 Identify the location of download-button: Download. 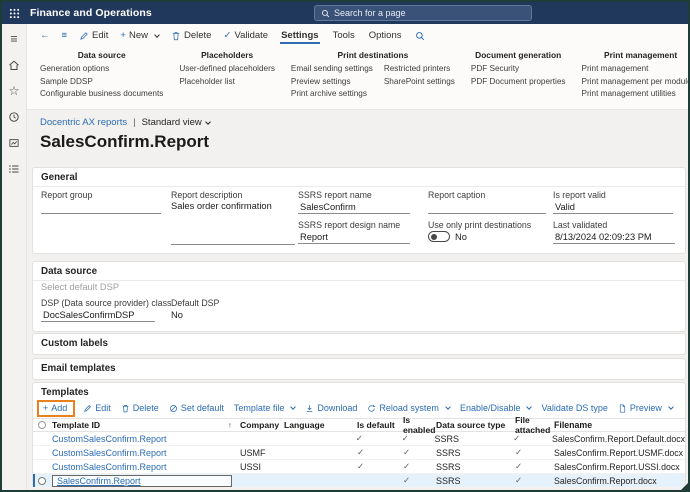
(331, 408).